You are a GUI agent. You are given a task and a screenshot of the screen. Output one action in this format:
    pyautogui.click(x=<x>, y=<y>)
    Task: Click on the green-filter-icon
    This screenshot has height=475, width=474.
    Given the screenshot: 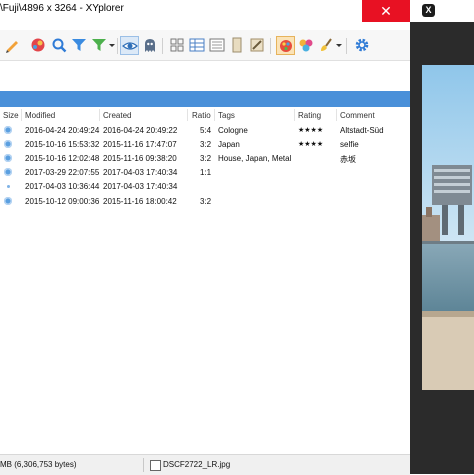 What is the action you would take?
    pyautogui.click(x=99, y=45)
    